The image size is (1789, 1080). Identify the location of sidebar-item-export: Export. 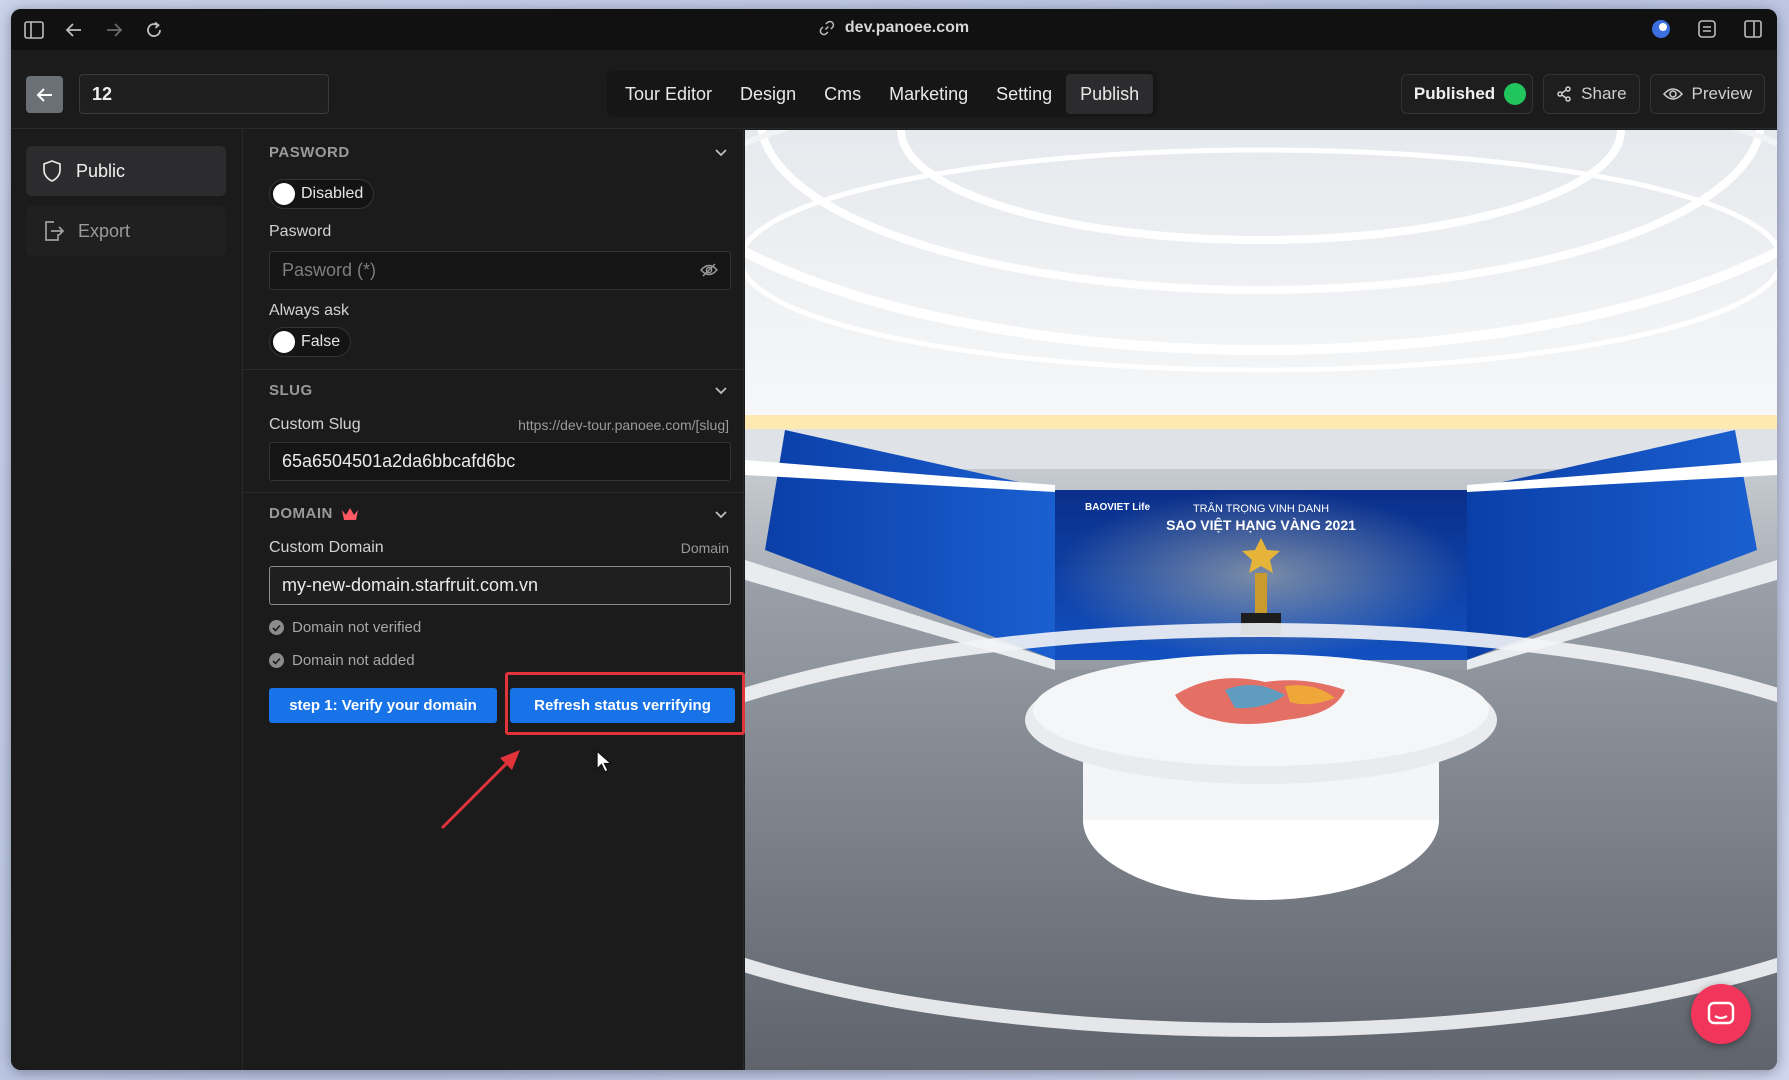
(126, 231).